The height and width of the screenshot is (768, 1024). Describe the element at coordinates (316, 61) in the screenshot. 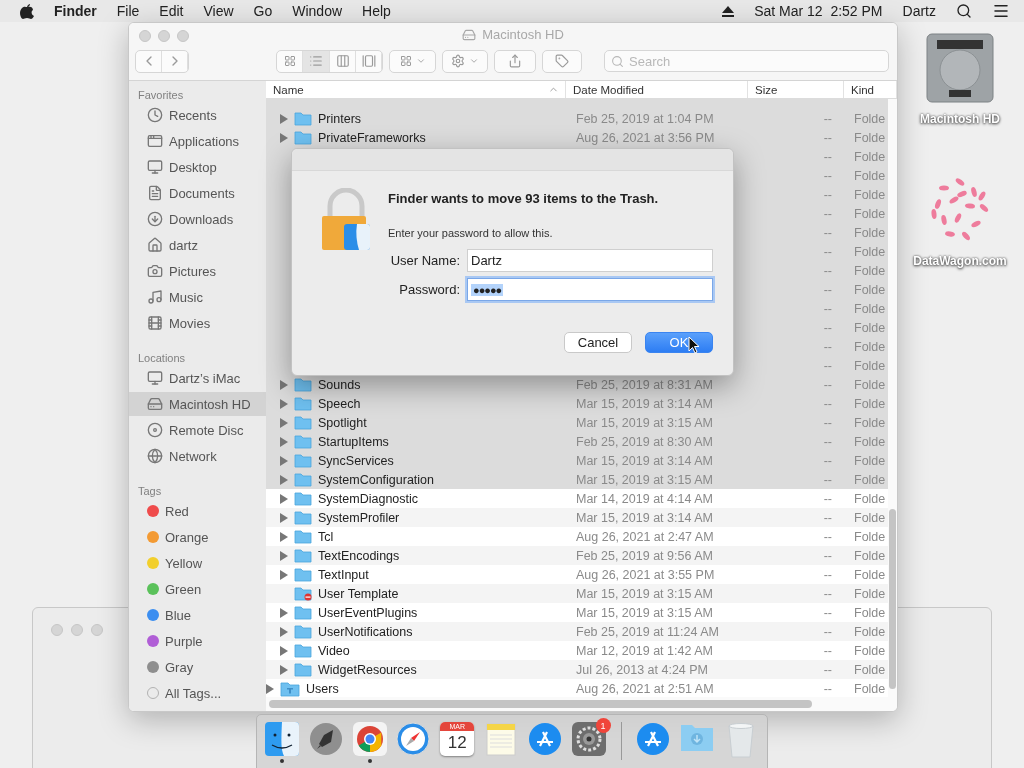

I see `list-view-button` at that location.